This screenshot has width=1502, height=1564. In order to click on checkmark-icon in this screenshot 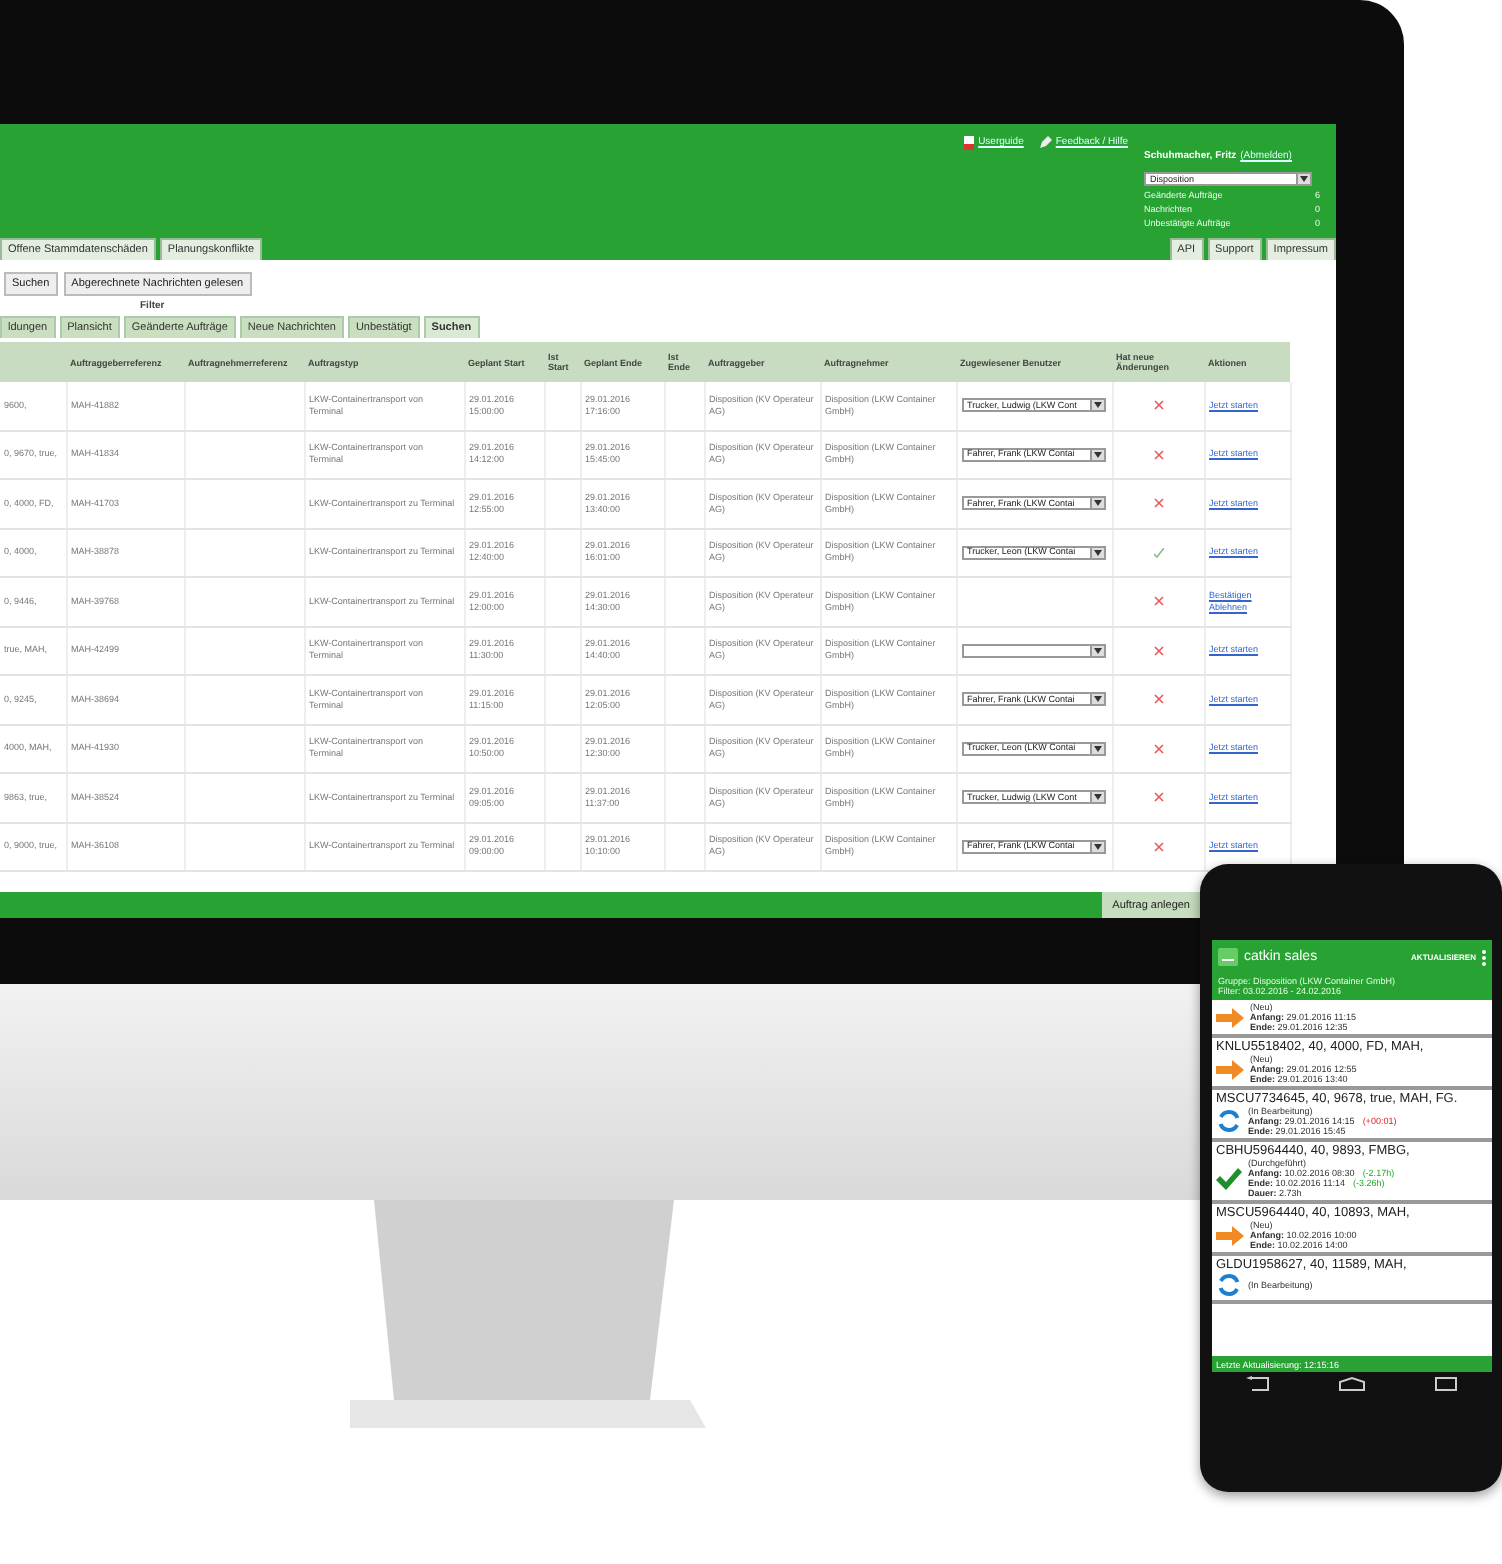, I will do `click(1229, 1178)`.